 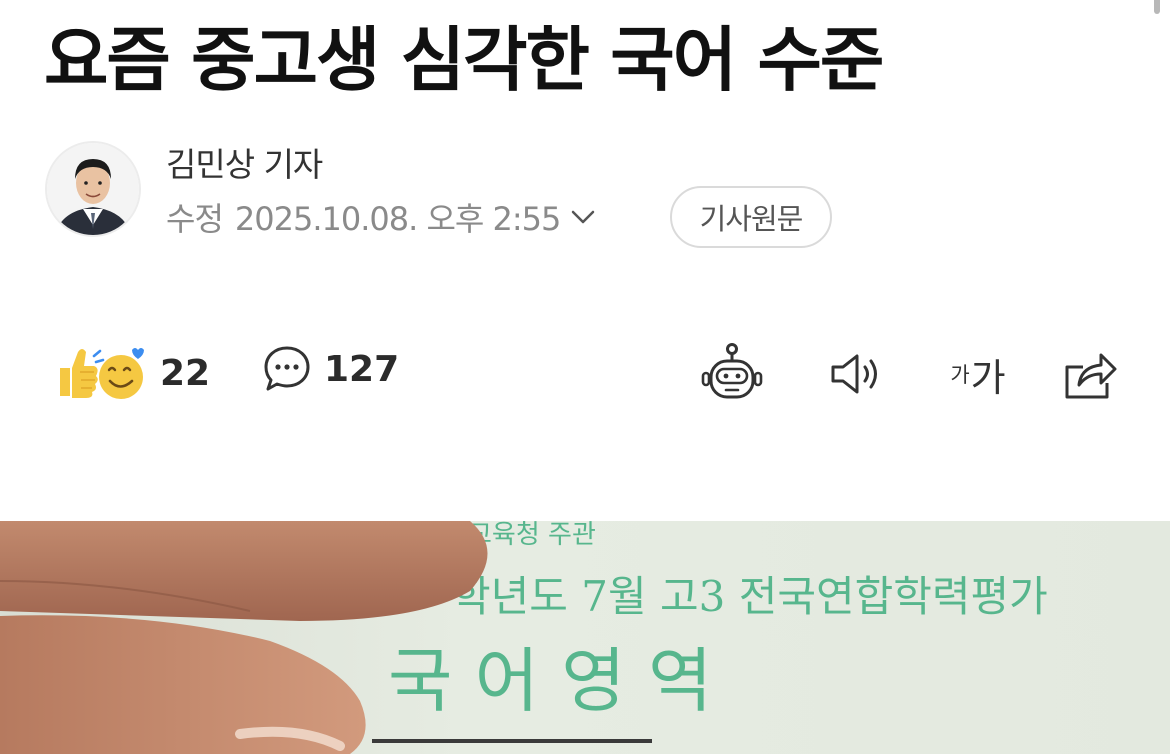 I want to click on share-icon, so click(x=1091, y=376).